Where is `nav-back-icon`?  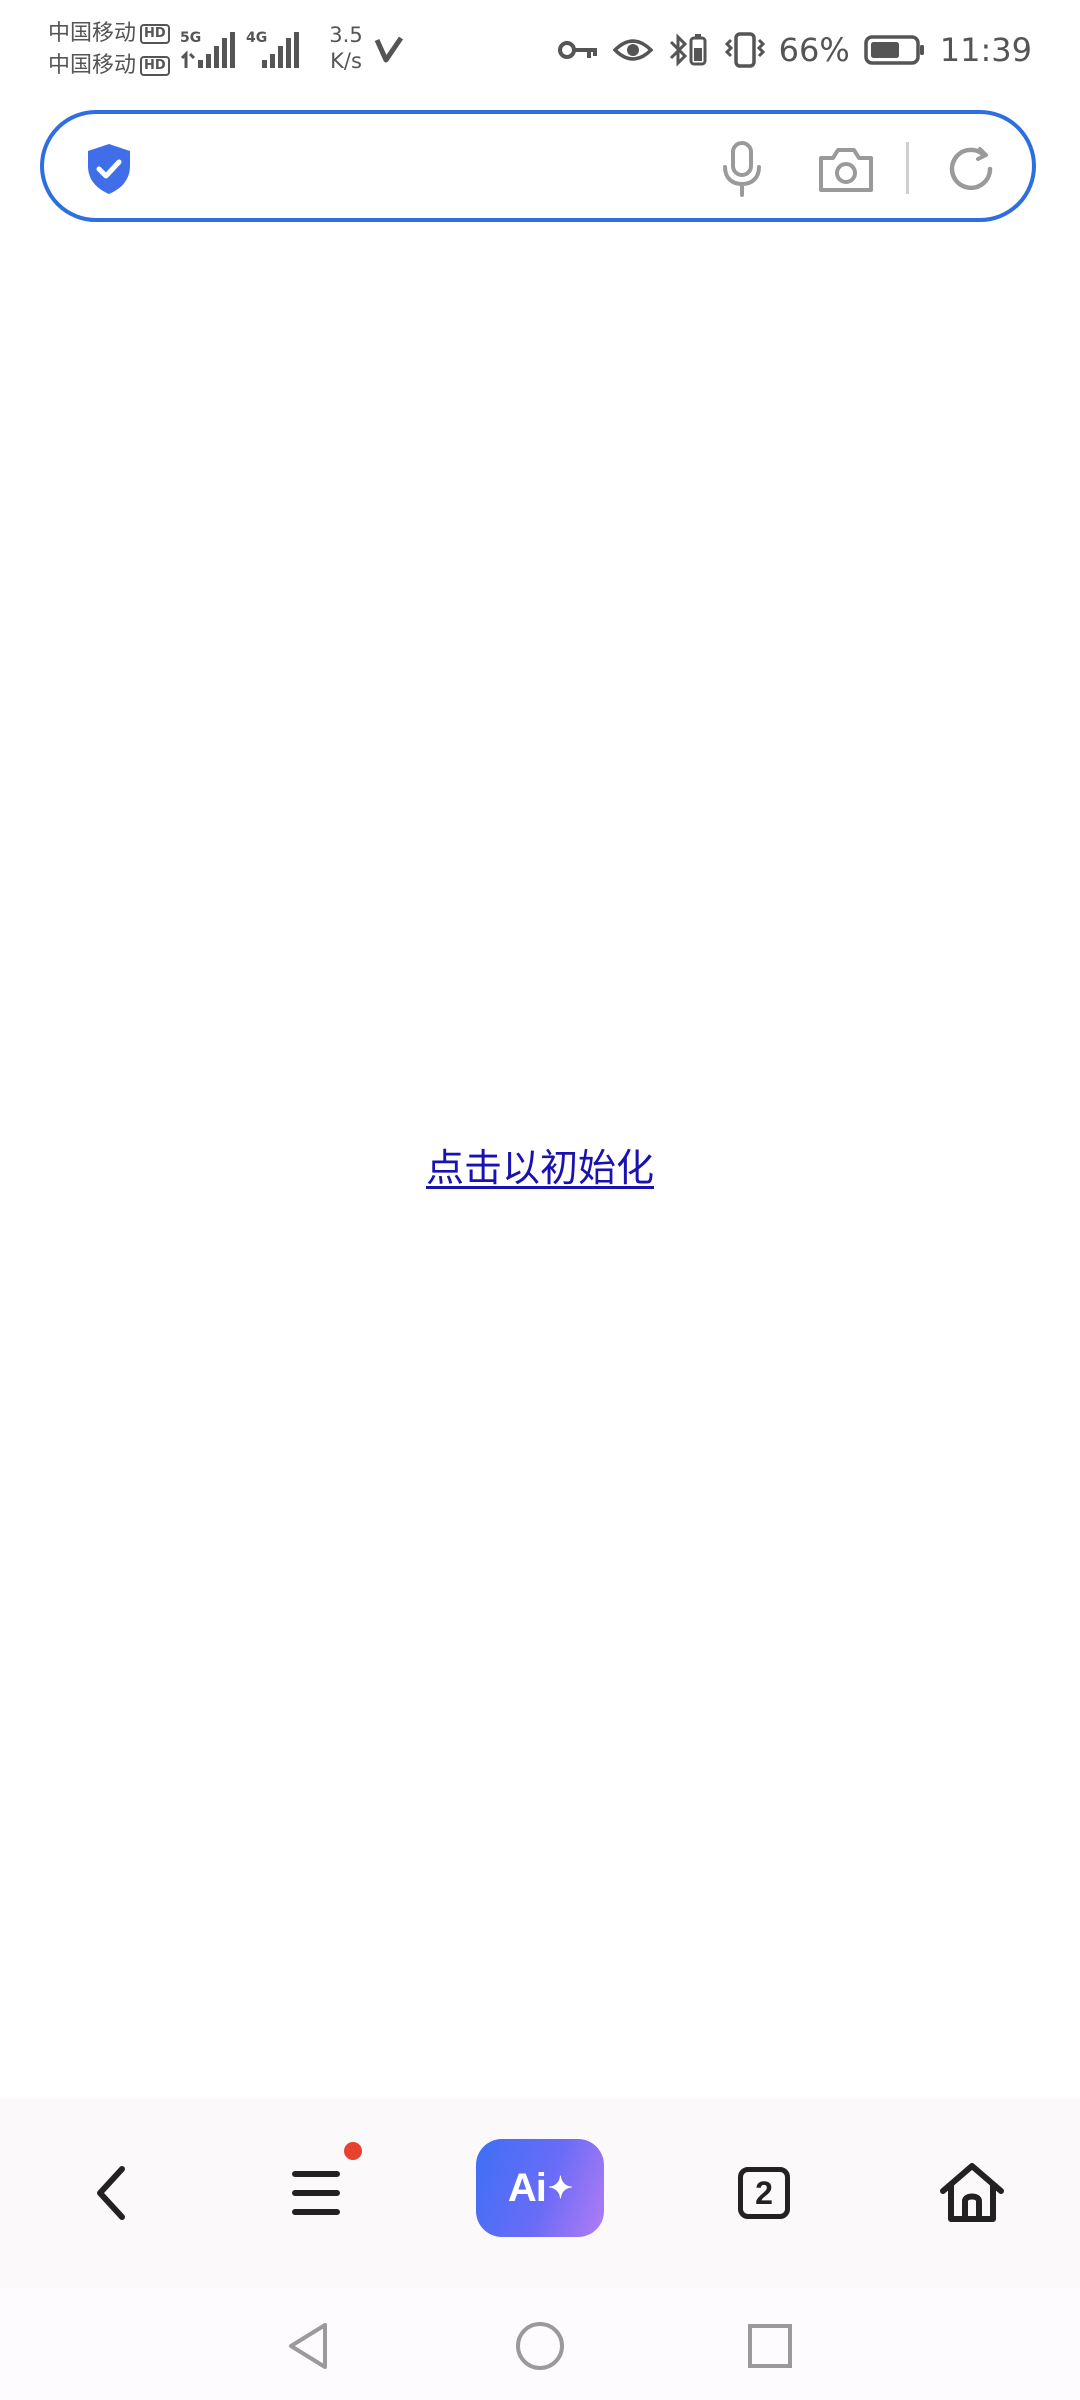 nav-back-icon is located at coordinates (308, 2346).